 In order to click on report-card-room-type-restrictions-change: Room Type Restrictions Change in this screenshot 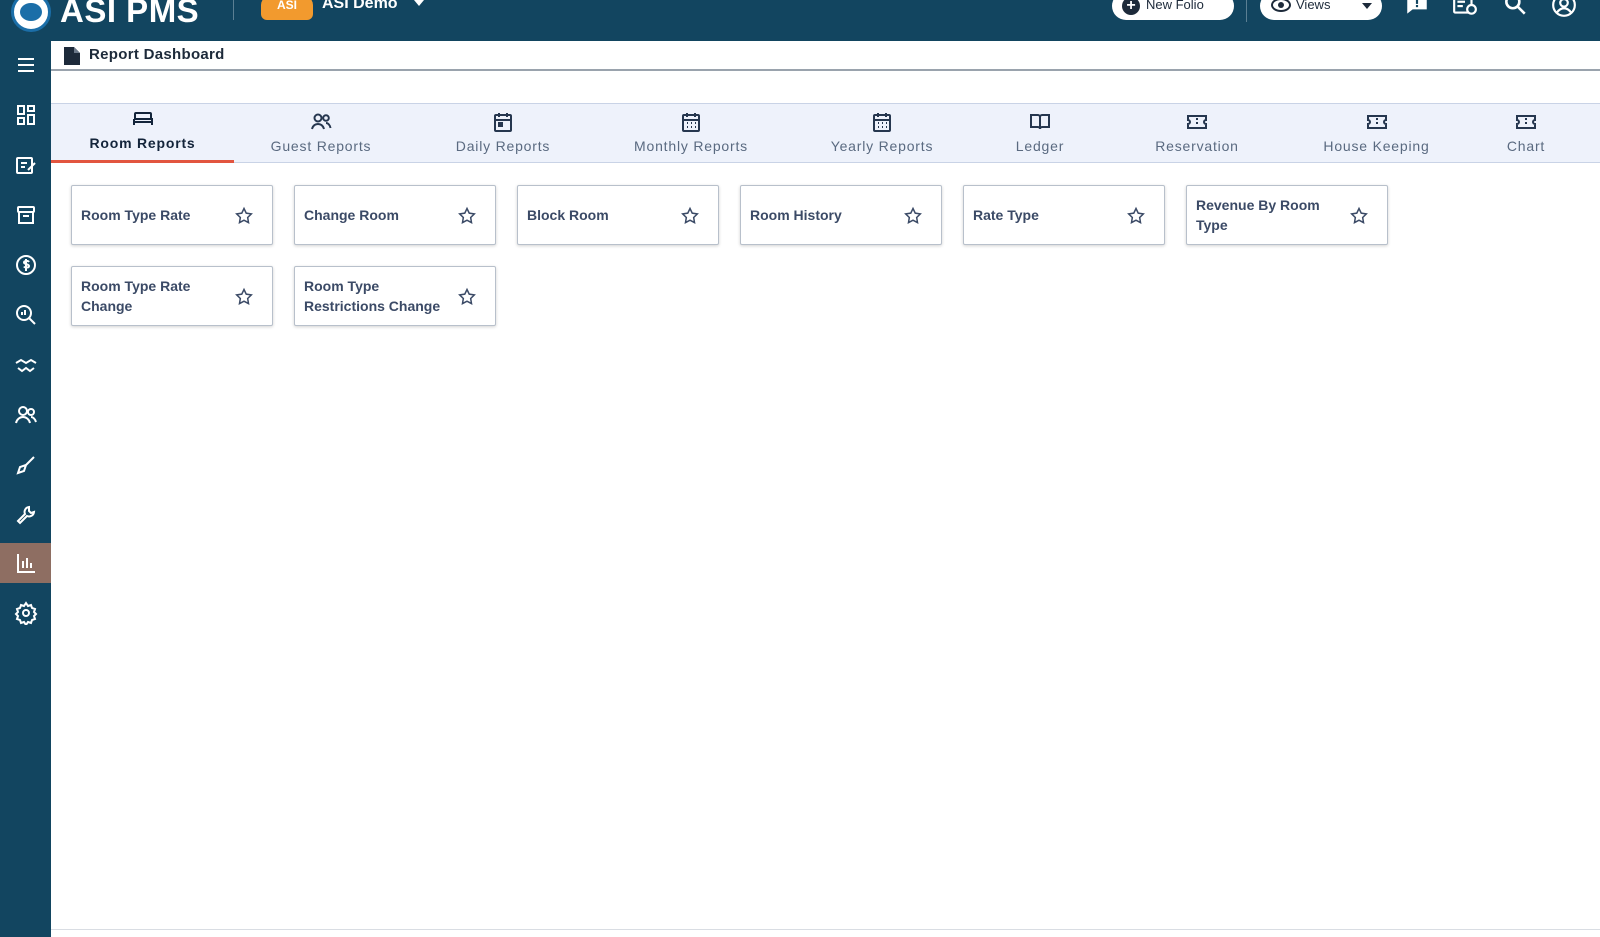, I will do `click(395, 296)`.